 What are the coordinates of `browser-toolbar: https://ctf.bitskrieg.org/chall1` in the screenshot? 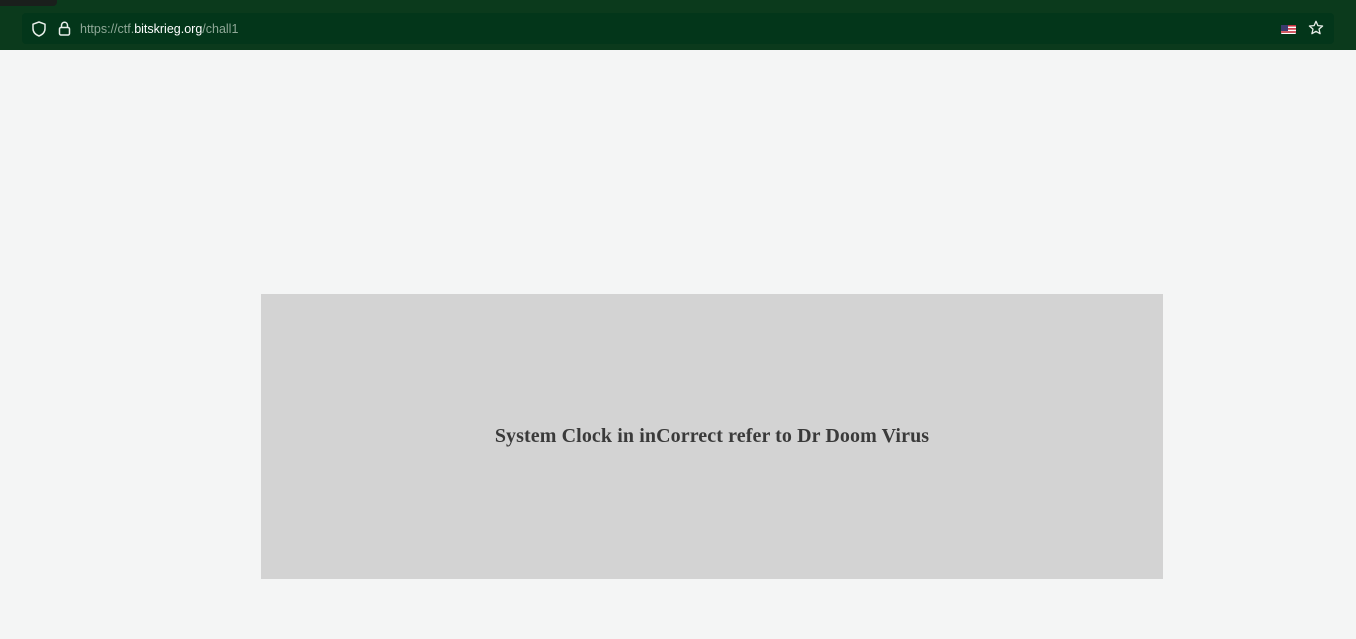 It's located at (678, 25).